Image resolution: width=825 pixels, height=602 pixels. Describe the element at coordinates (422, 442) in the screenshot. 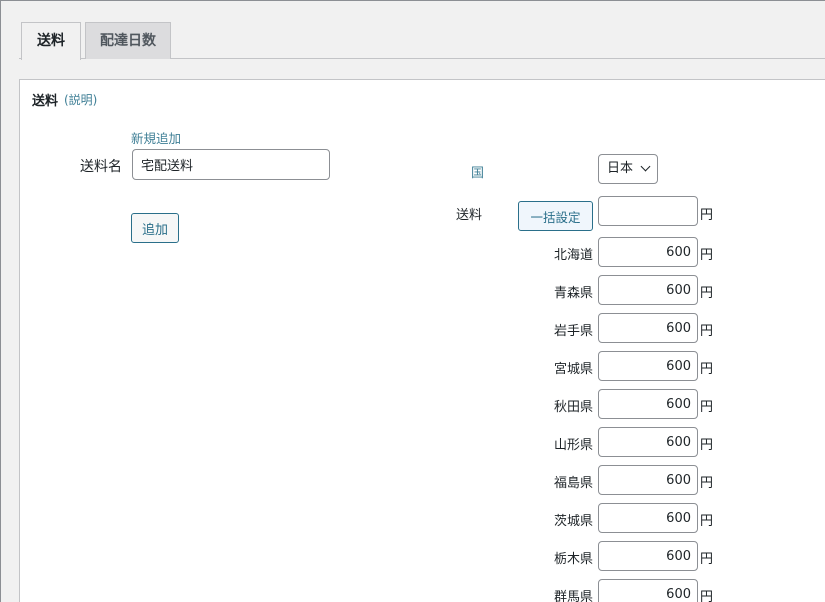

I see `prefecture-row: 山形県 円` at that location.